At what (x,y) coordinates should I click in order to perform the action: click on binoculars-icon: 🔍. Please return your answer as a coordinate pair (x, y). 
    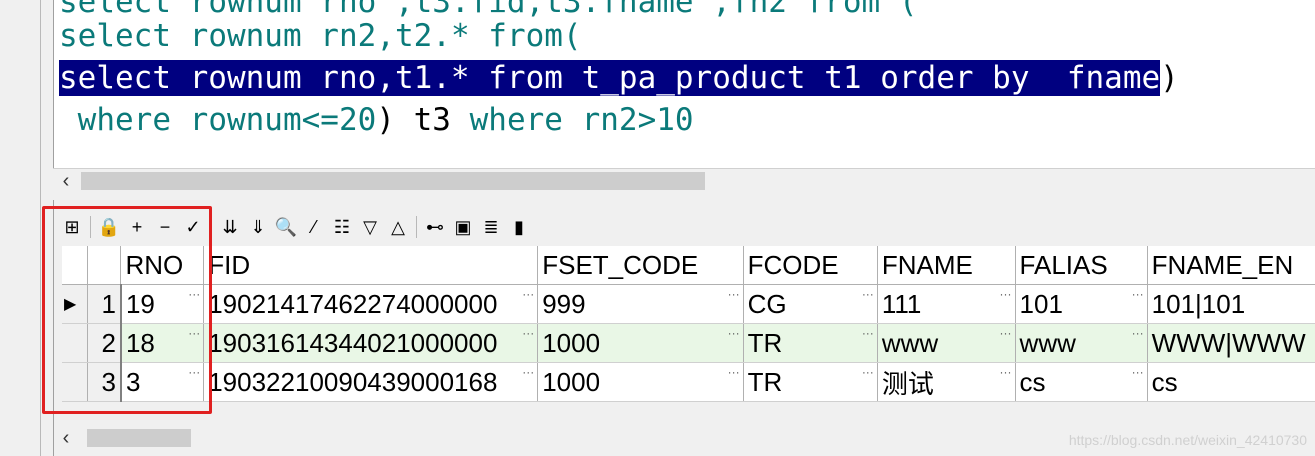
    Looking at the image, I should click on (286, 227).